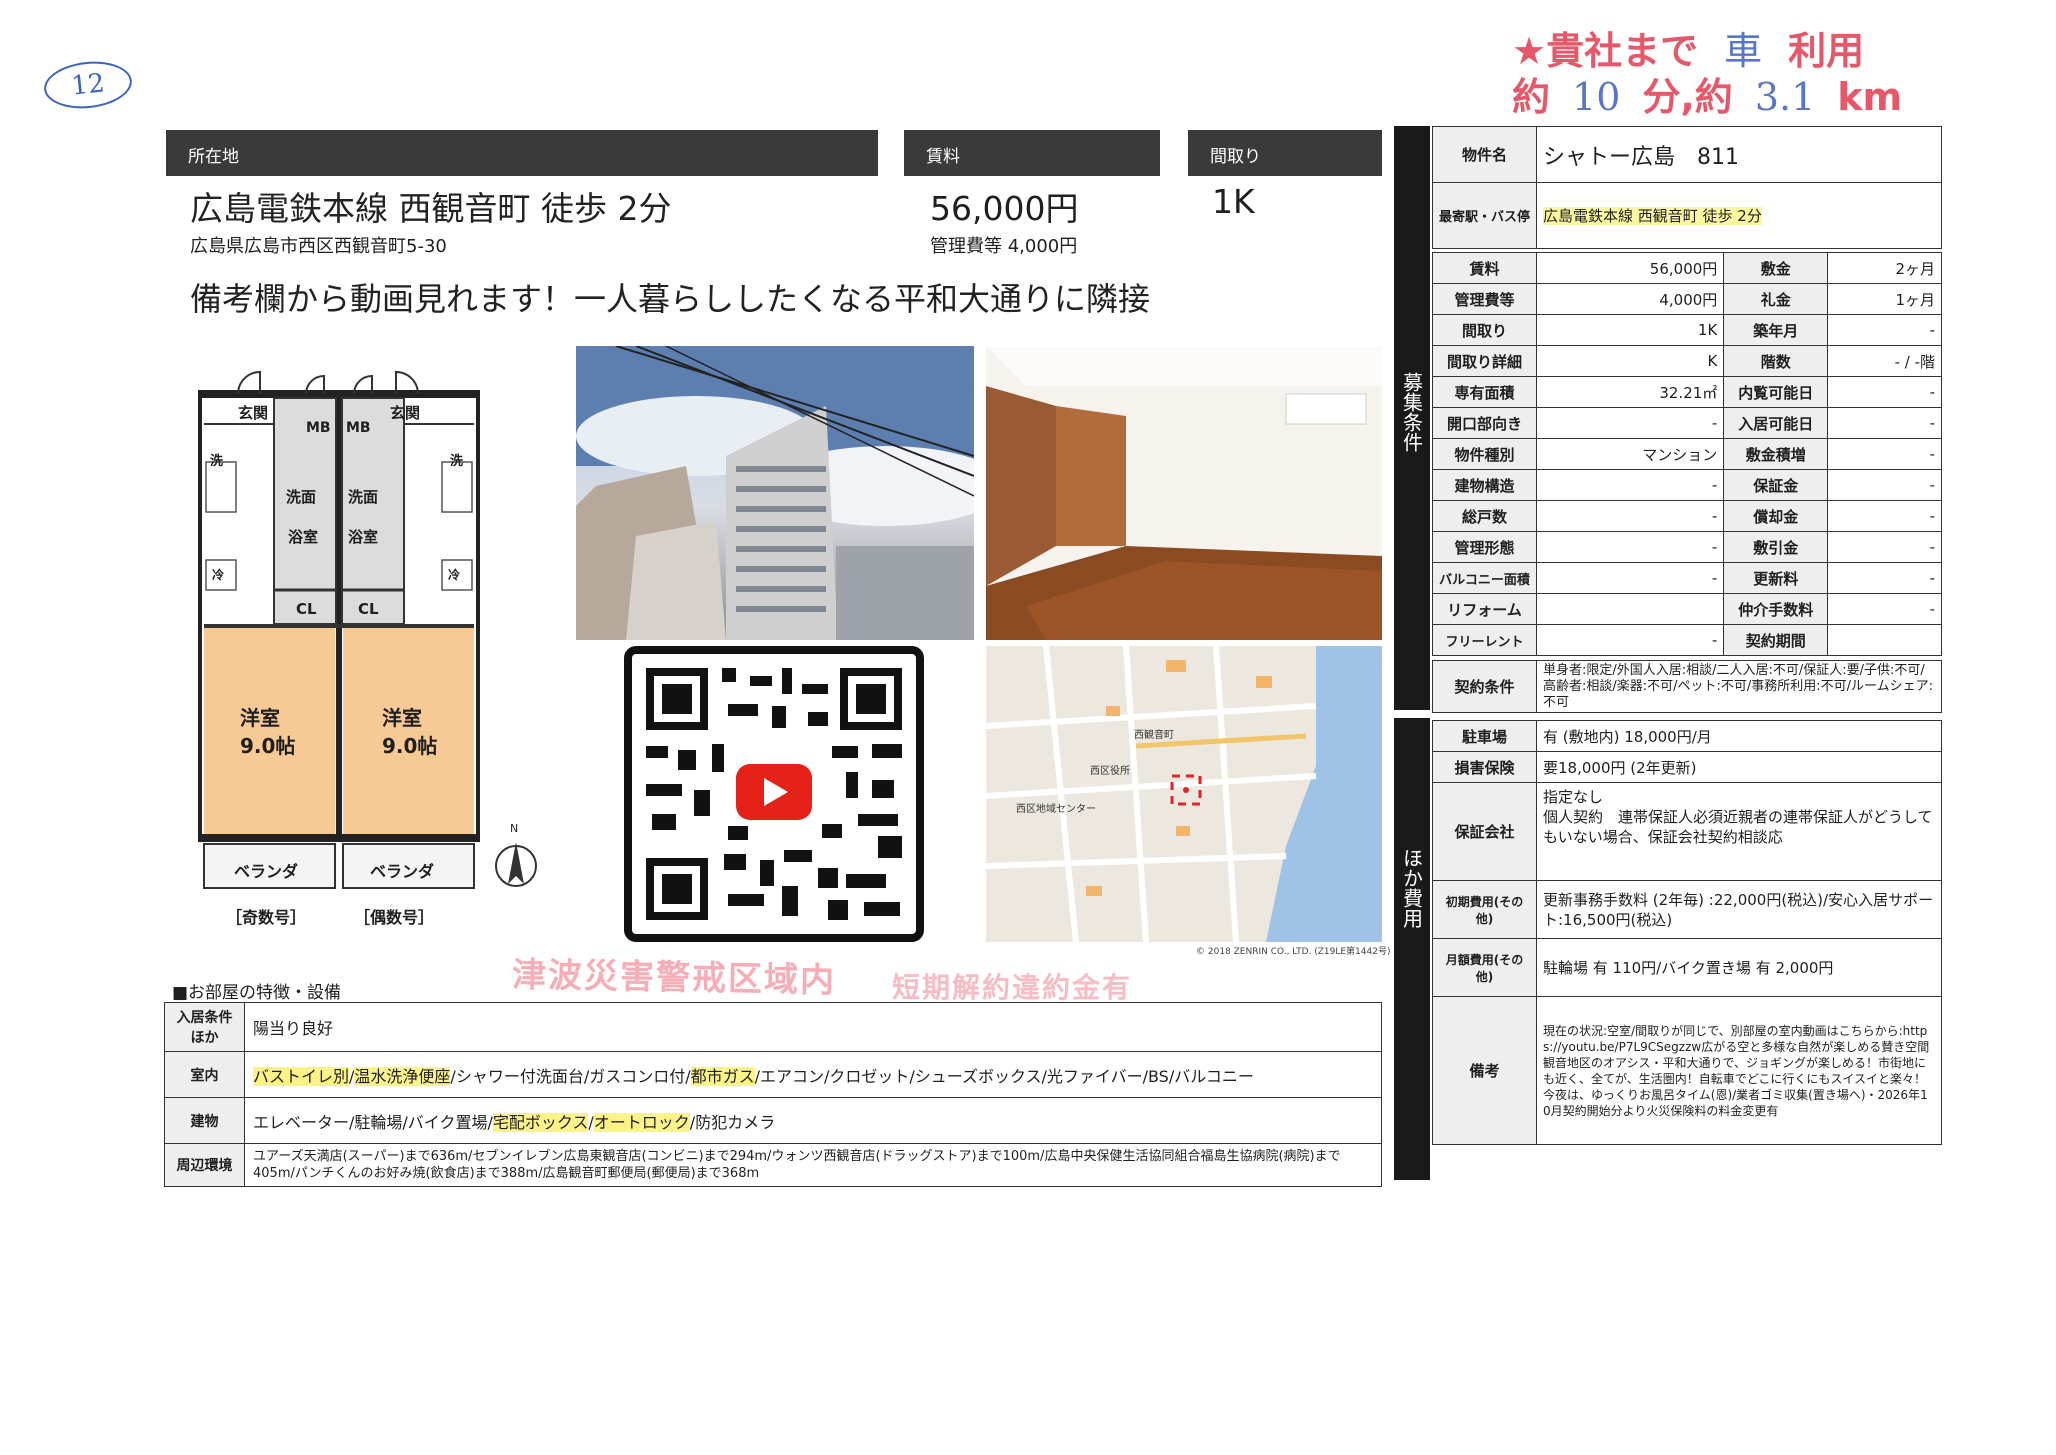 The width and height of the screenshot is (2056, 1455). What do you see at coordinates (1884, 640) in the screenshot?
I see `condition-value-right` at bounding box center [1884, 640].